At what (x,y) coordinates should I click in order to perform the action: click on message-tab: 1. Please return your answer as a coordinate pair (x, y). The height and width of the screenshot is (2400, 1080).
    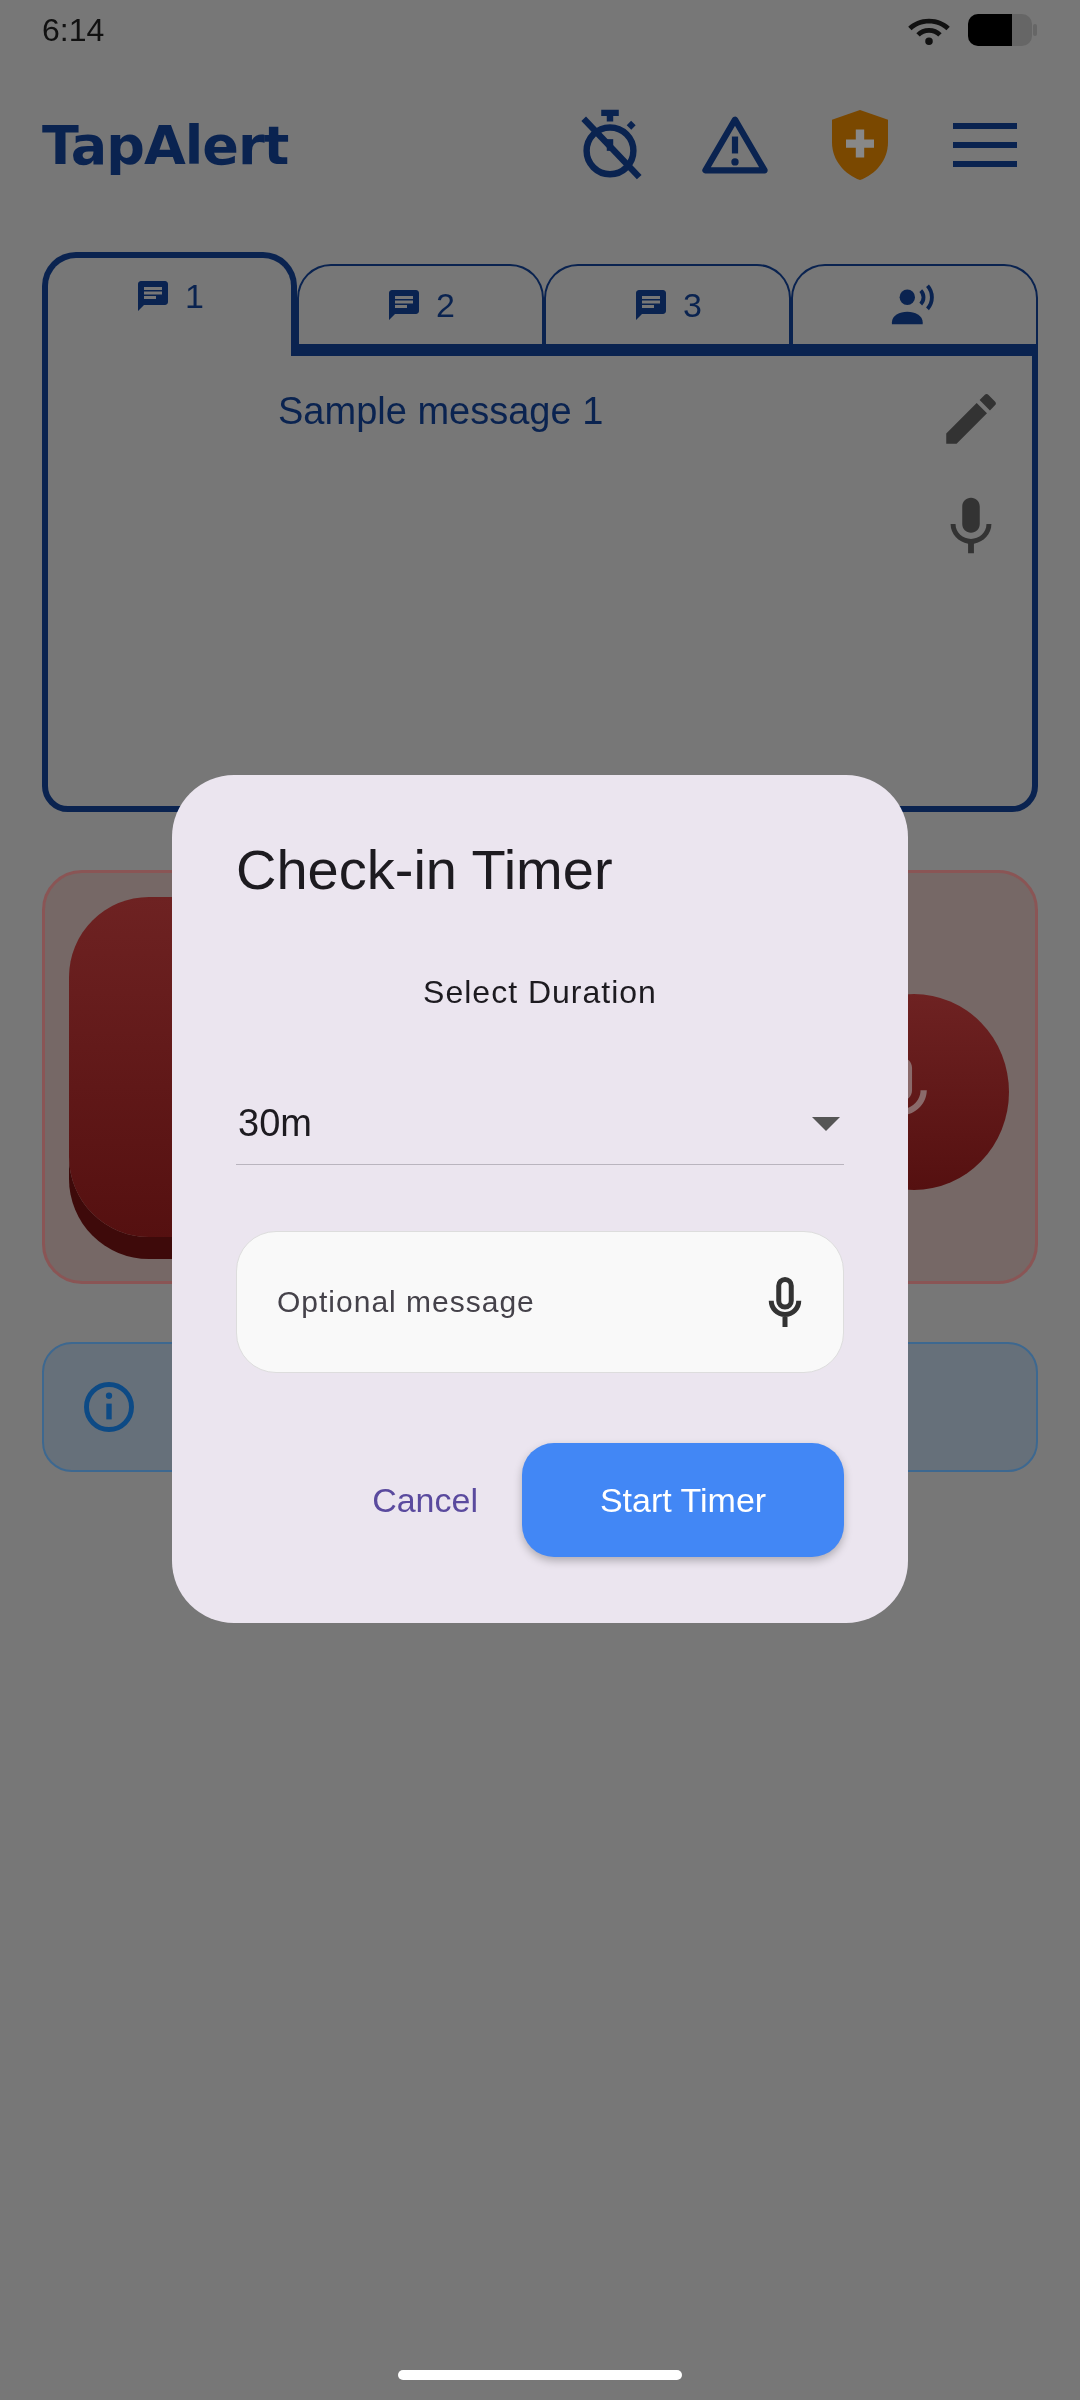
    Looking at the image, I should click on (169, 304).